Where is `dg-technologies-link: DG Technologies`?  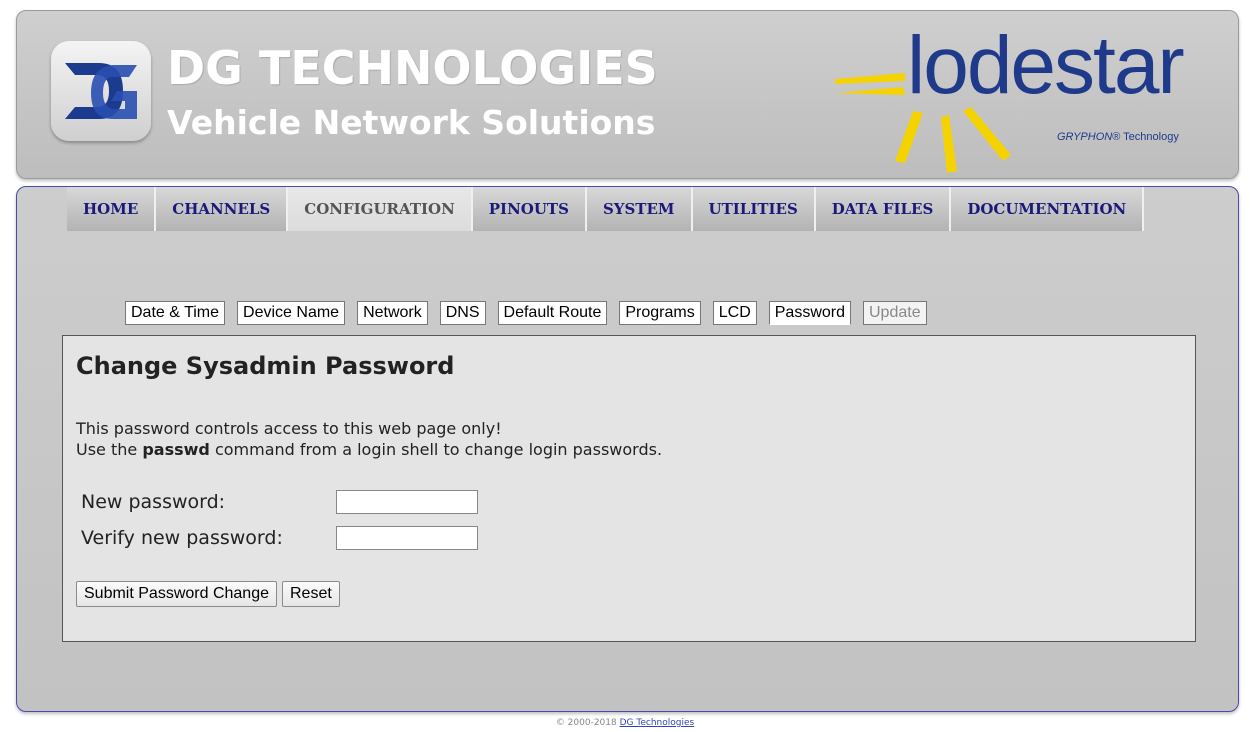
dg-technologies-link: DG Technologies is located at coordinates (657, 723).